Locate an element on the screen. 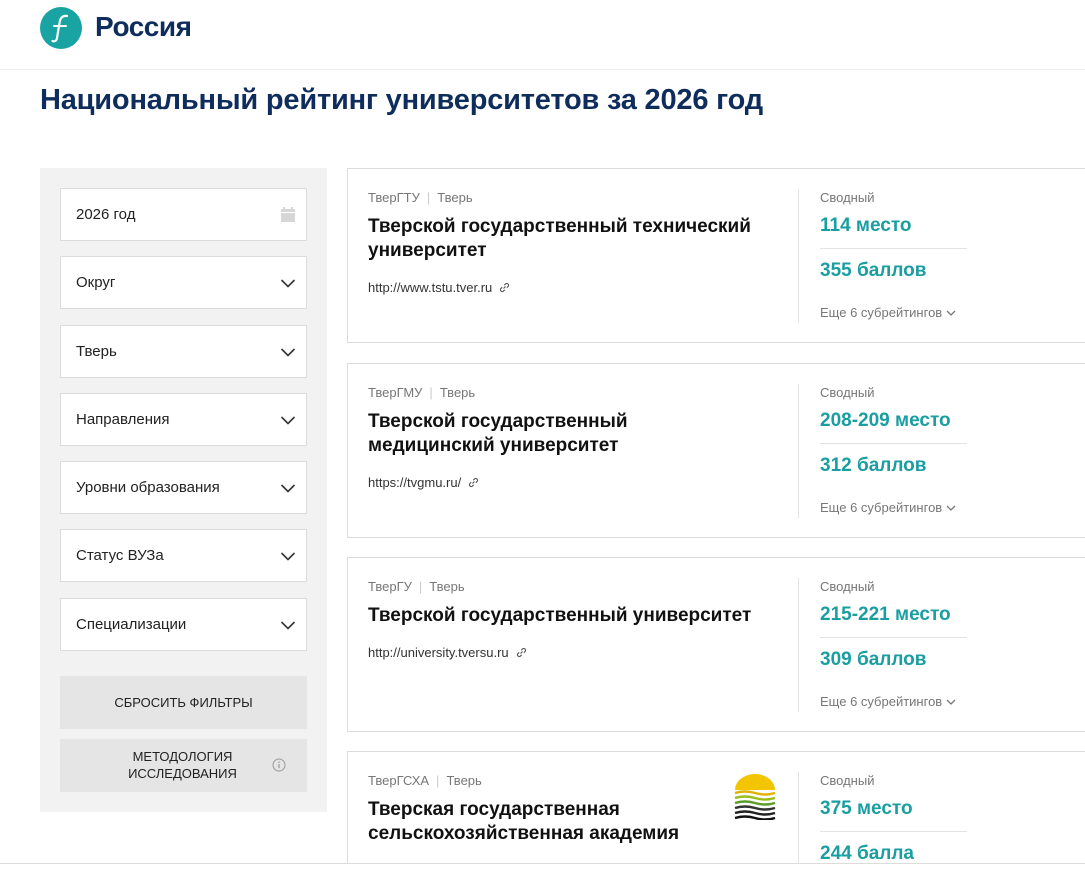 This screenshot has width=1085, height=890. viewport-bottom-area is located at coordinates (542, 877).